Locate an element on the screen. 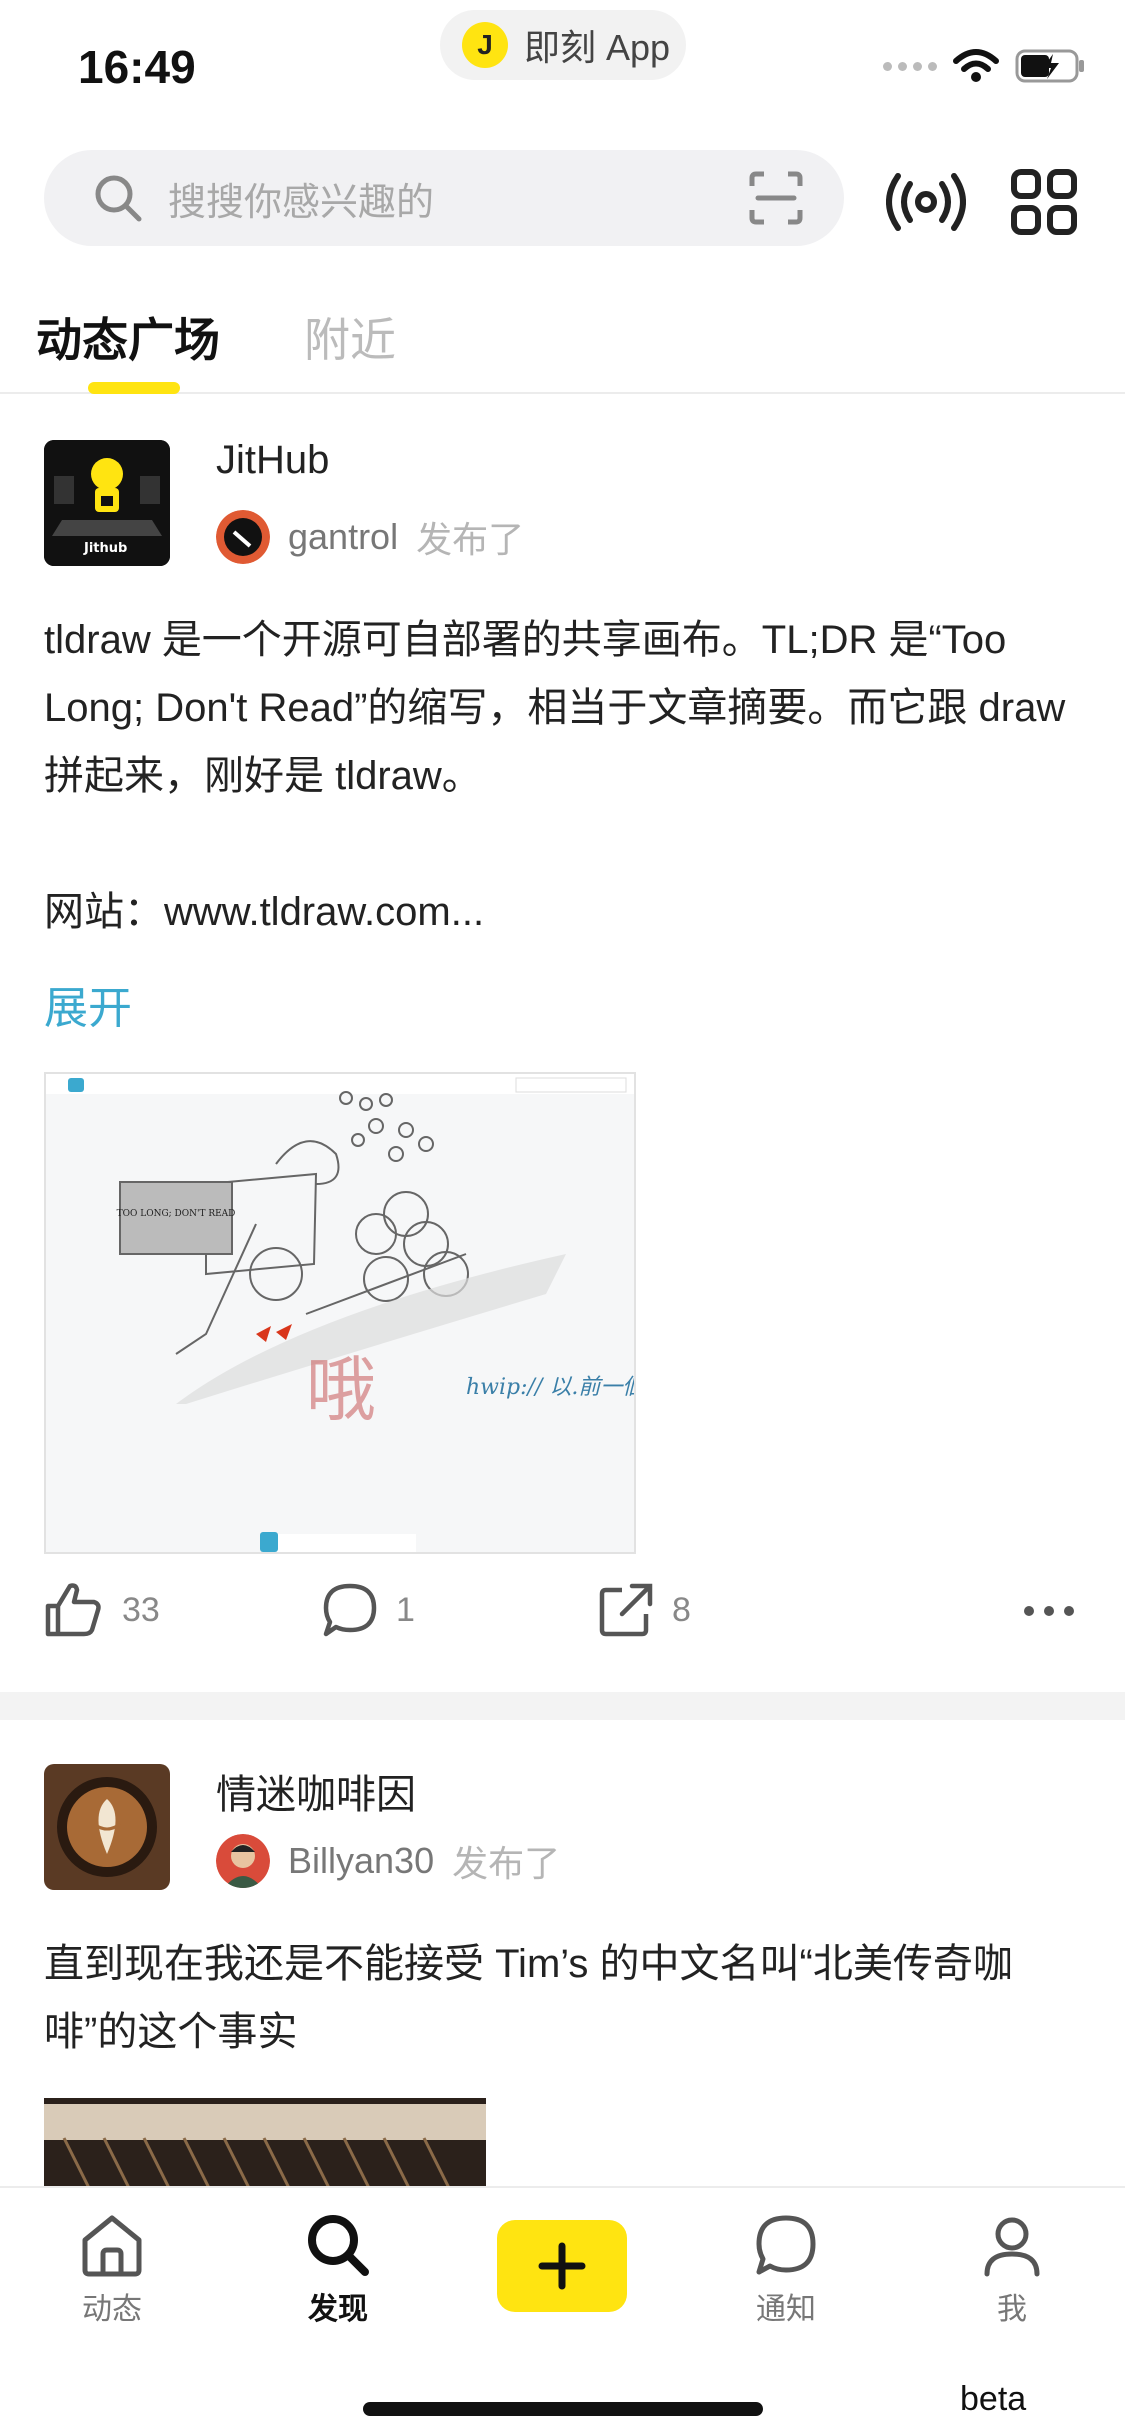 This screenshot has height=2436, width=1125. app-indicator-pill: J 即刻 App is located at coordinates (563, 45).